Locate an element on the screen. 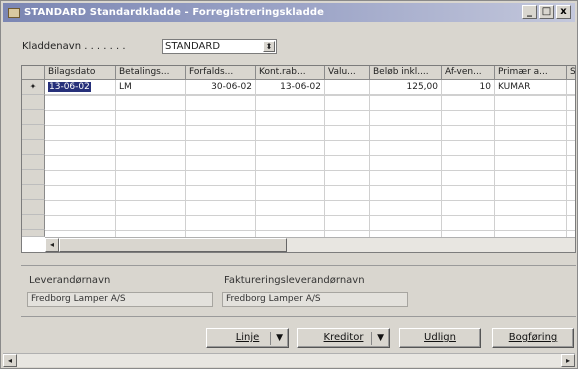 This screenshot has width=578, height=369. window-controls: _ □ x is located at coordinates (546, 12).